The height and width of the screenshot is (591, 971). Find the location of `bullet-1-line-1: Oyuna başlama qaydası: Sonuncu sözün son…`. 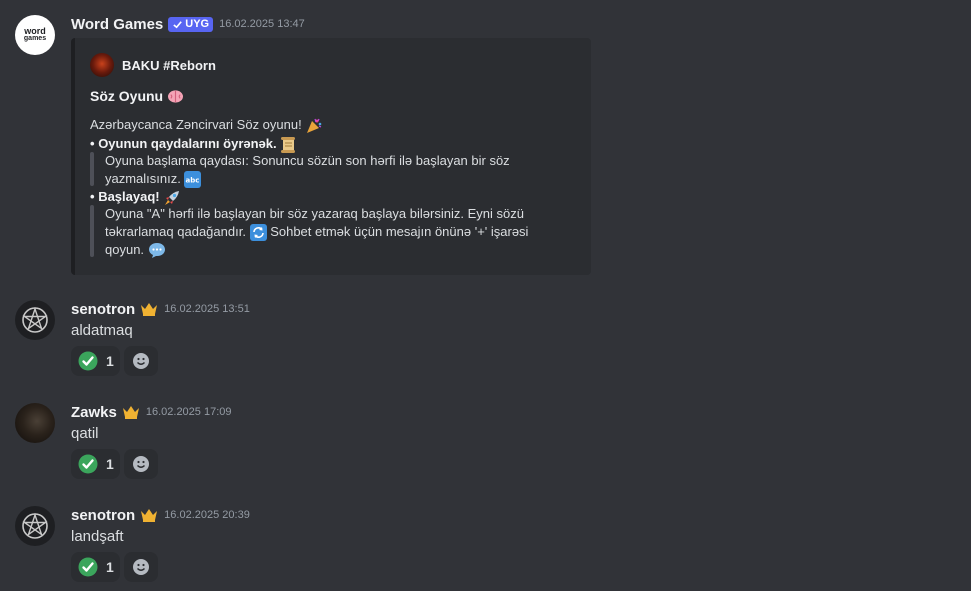

bullet-1-line-1: Oyuna başlama qaydası: Sonuncu sözün son… is located at coordinates (307, 160).